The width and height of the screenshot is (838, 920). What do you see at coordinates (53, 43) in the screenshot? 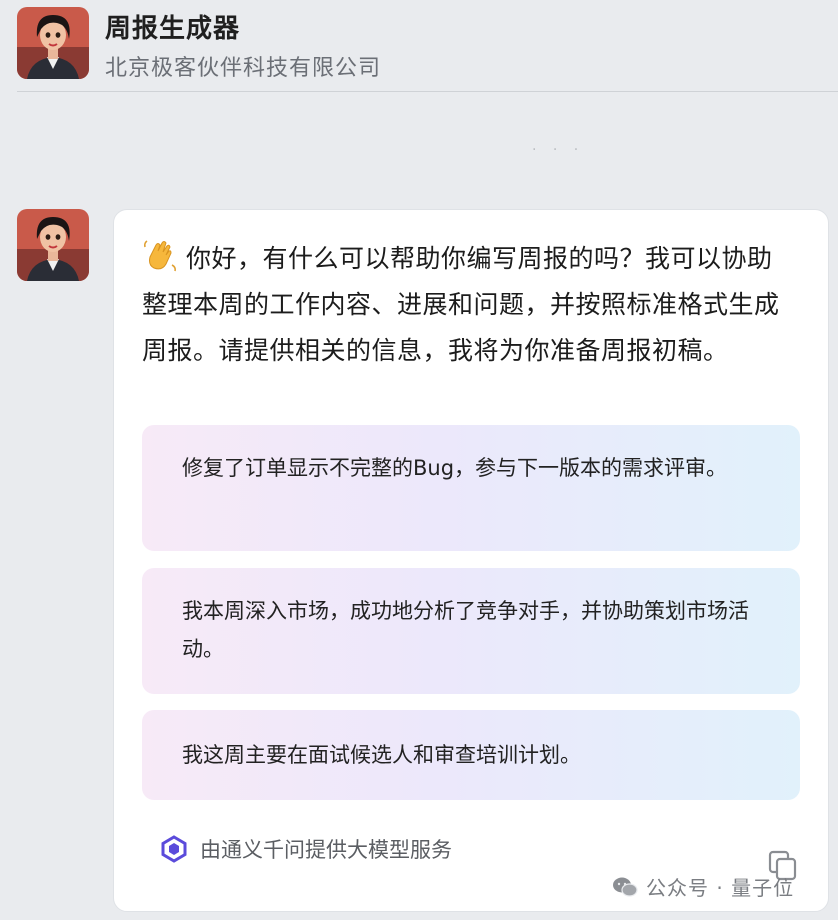
I see `woman-avatar-icon` at bounding box center [53, 43].